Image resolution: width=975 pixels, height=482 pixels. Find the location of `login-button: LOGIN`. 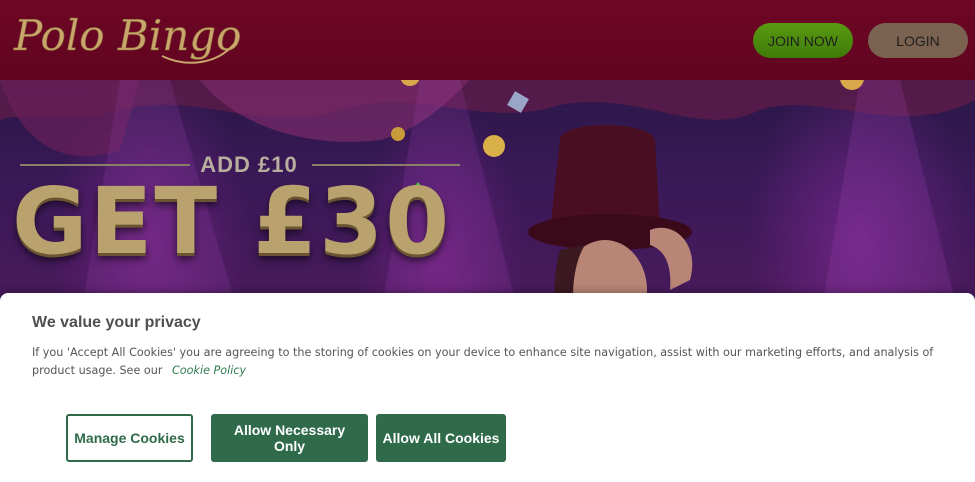

login-button: LOGIN is located at coordinates (918, 40).